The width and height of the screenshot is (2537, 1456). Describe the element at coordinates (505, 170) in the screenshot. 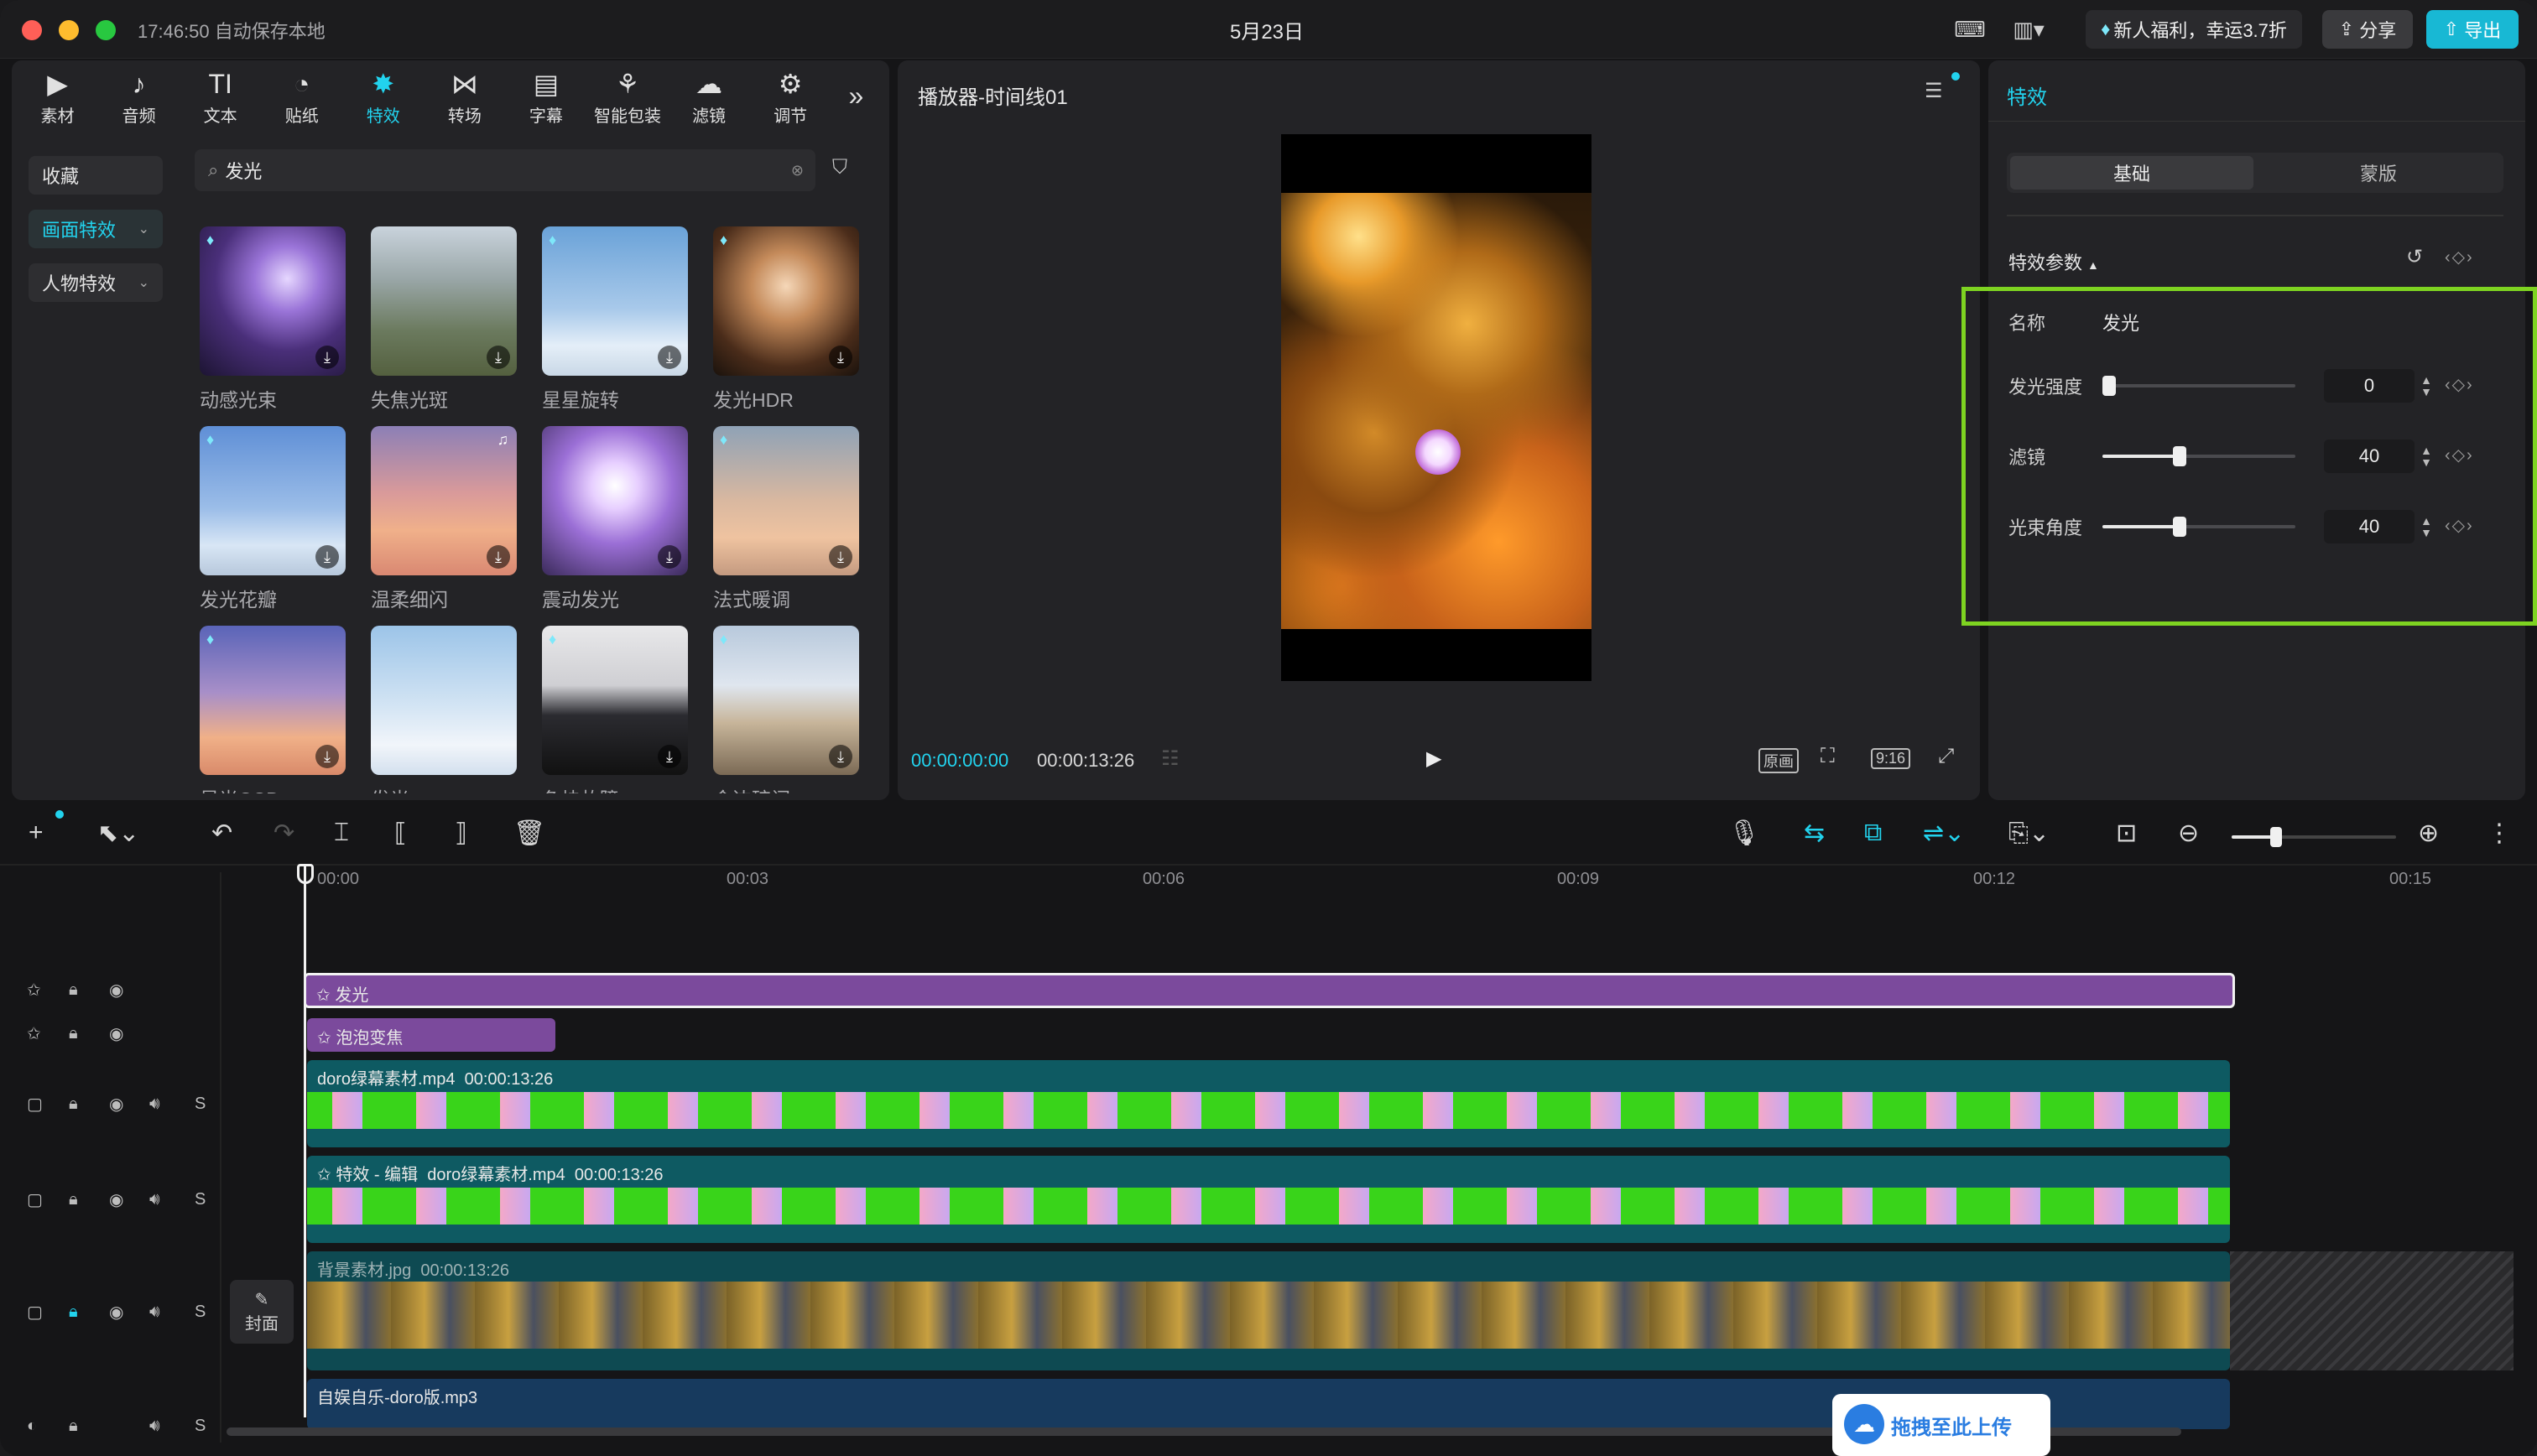

I see `search-input: ⌕ 发光 ⊗` at that location.